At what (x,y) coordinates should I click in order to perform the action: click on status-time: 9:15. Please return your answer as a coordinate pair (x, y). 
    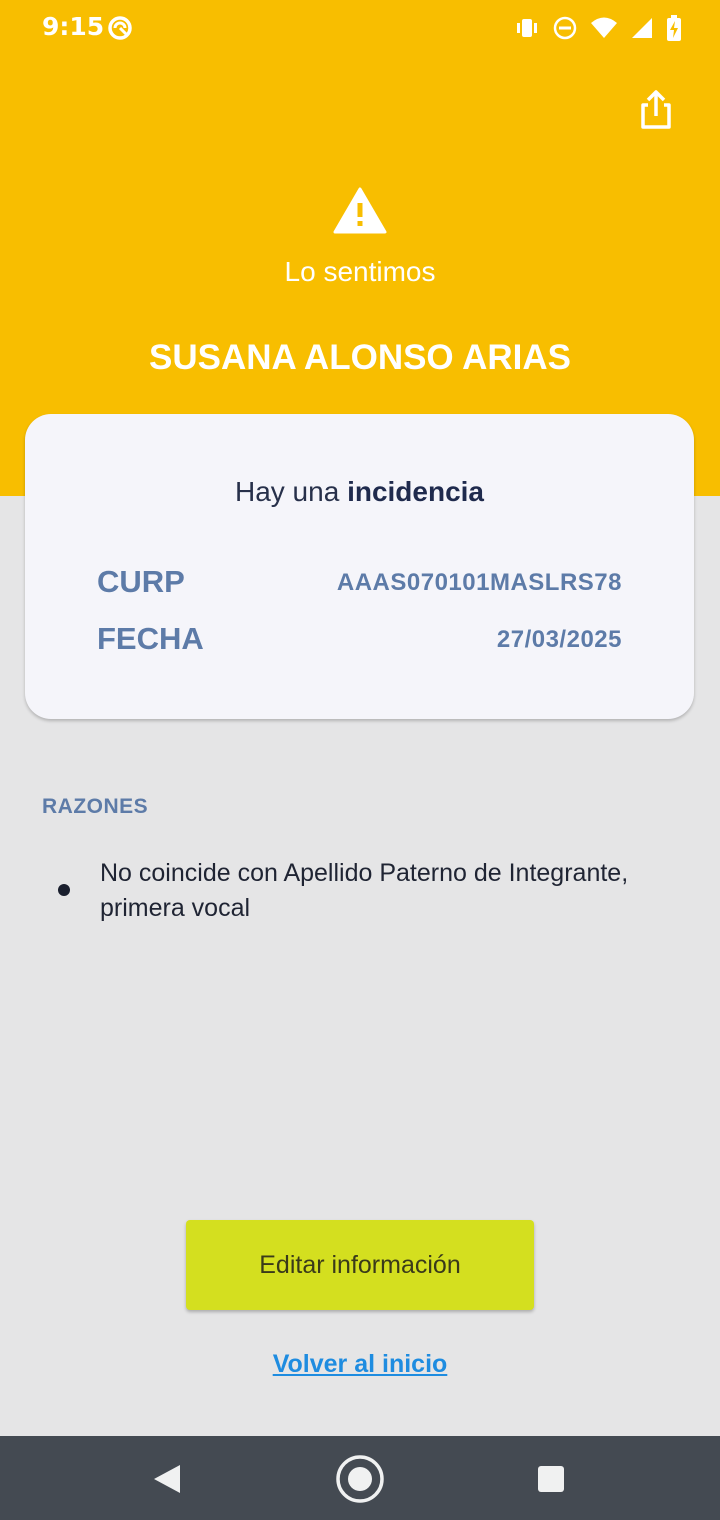
    Looking at the image, I should click on (73, 26).